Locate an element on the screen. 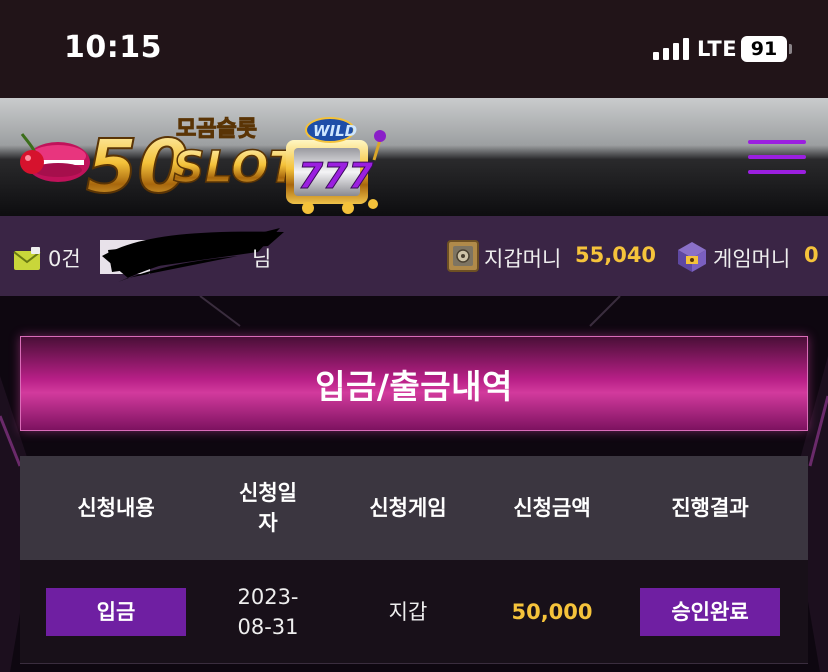 The height and width of the screenshot is (672, 828). slot-machine-icon: 777 WILD is located at coordinates (336, 165).